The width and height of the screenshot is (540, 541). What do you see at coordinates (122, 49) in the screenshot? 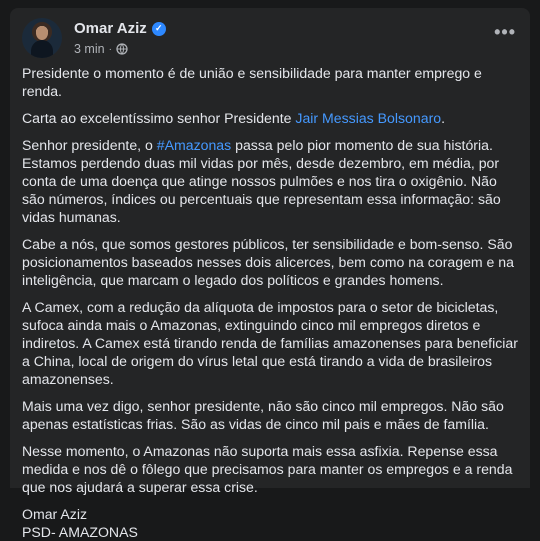
I see `globe-icon` at bounding box center [122, 49].